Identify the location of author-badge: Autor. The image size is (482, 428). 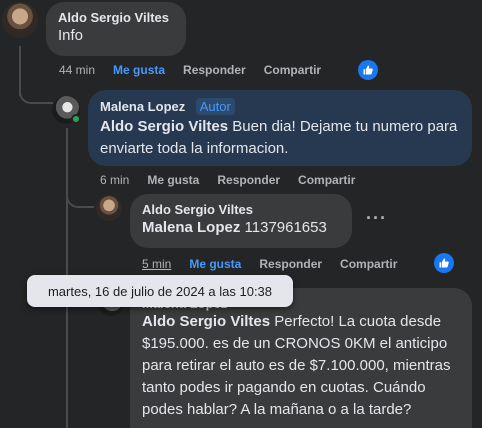
(215, 106).